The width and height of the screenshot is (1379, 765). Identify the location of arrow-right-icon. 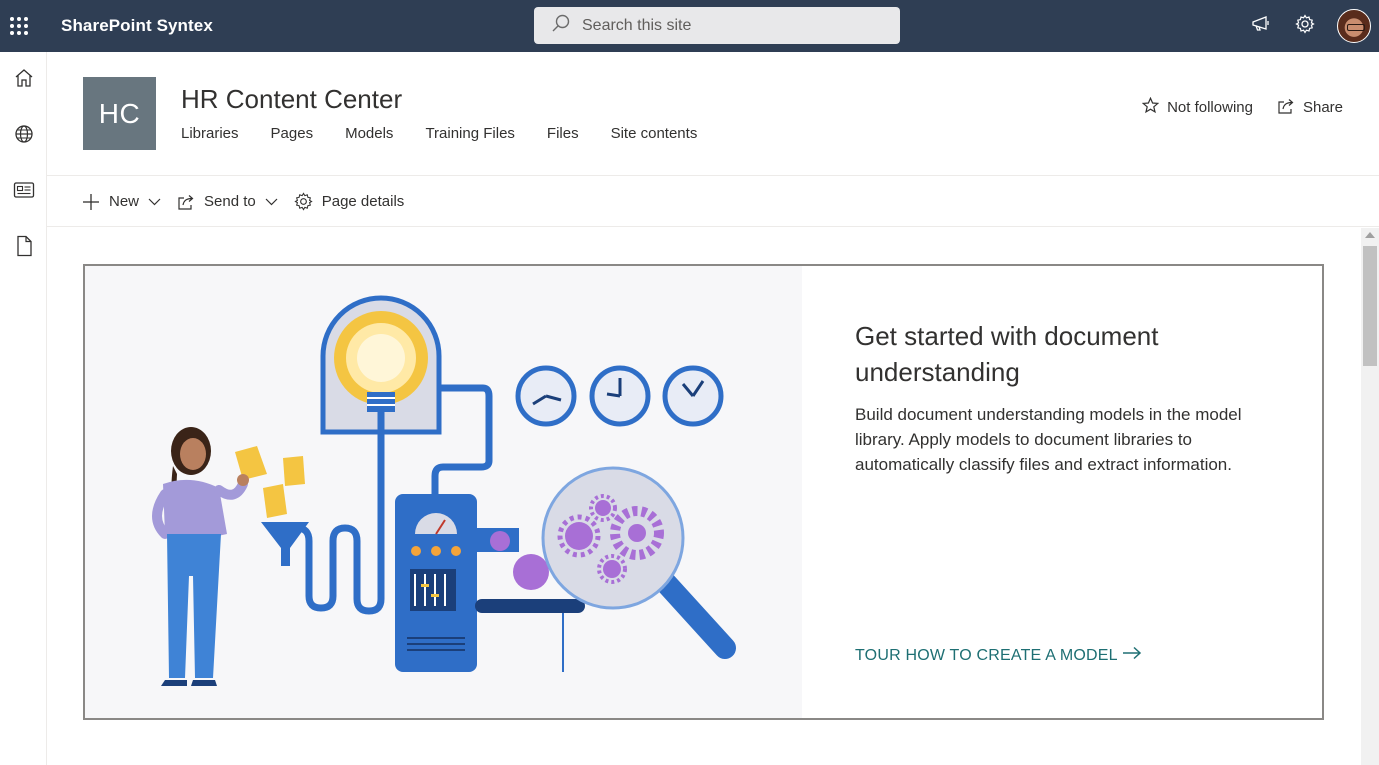
(1132, 655).